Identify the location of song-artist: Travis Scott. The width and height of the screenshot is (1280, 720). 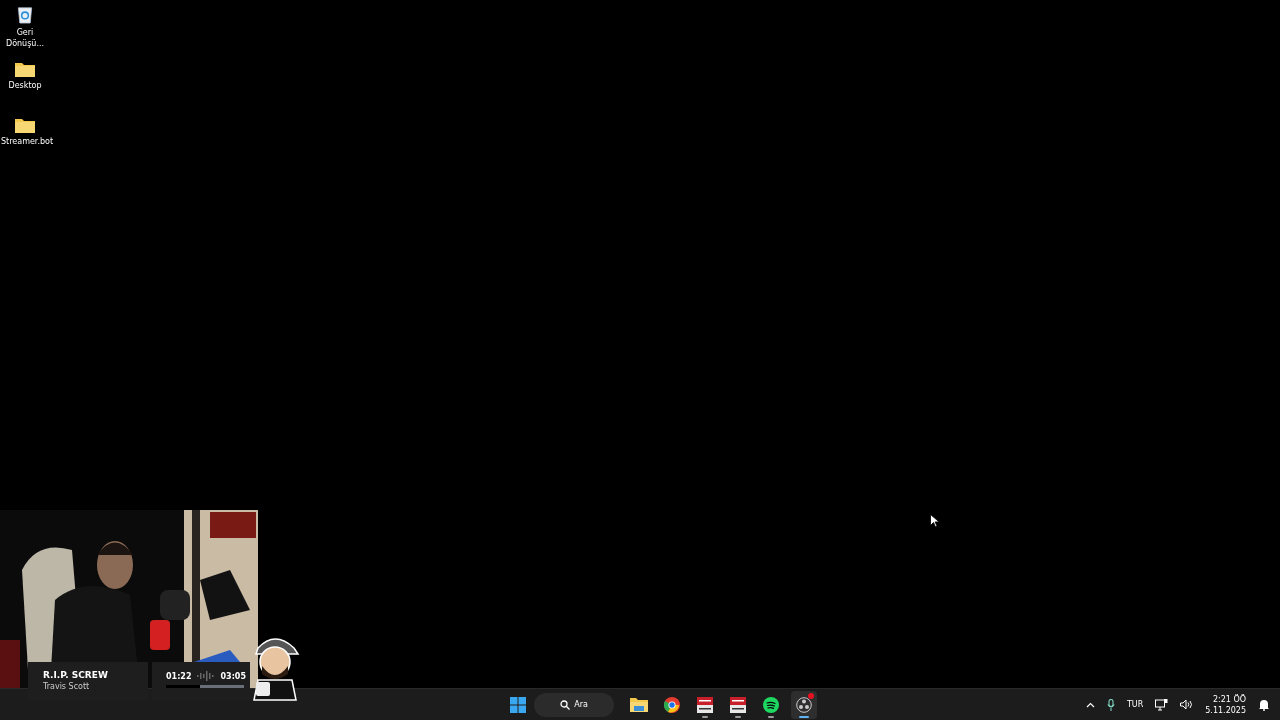
(67, 686).